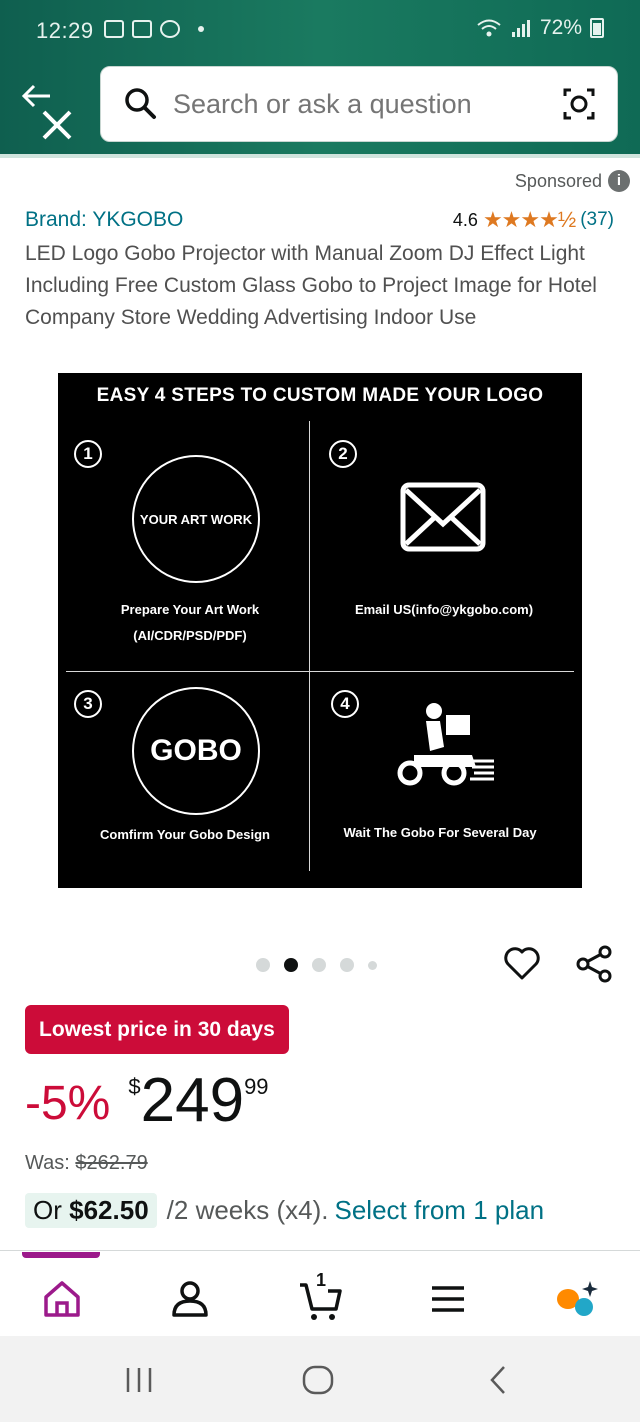 The height and width of the screenshot is (1422, 640). Describe the element at coordinates (201, 29) in the screenshot. I see `more-notifications-icon` at that location.